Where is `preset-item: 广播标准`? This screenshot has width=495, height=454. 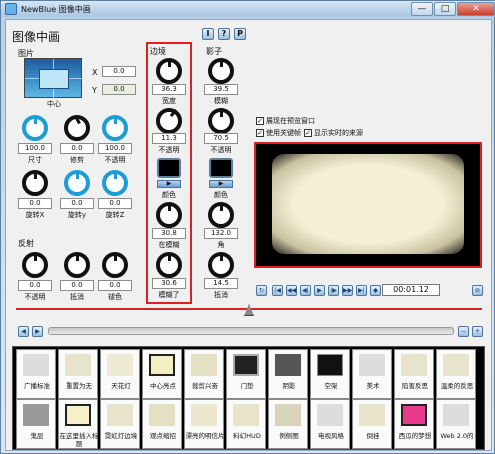
preset-item: 广播标准 is located at coordinates (36, 374).